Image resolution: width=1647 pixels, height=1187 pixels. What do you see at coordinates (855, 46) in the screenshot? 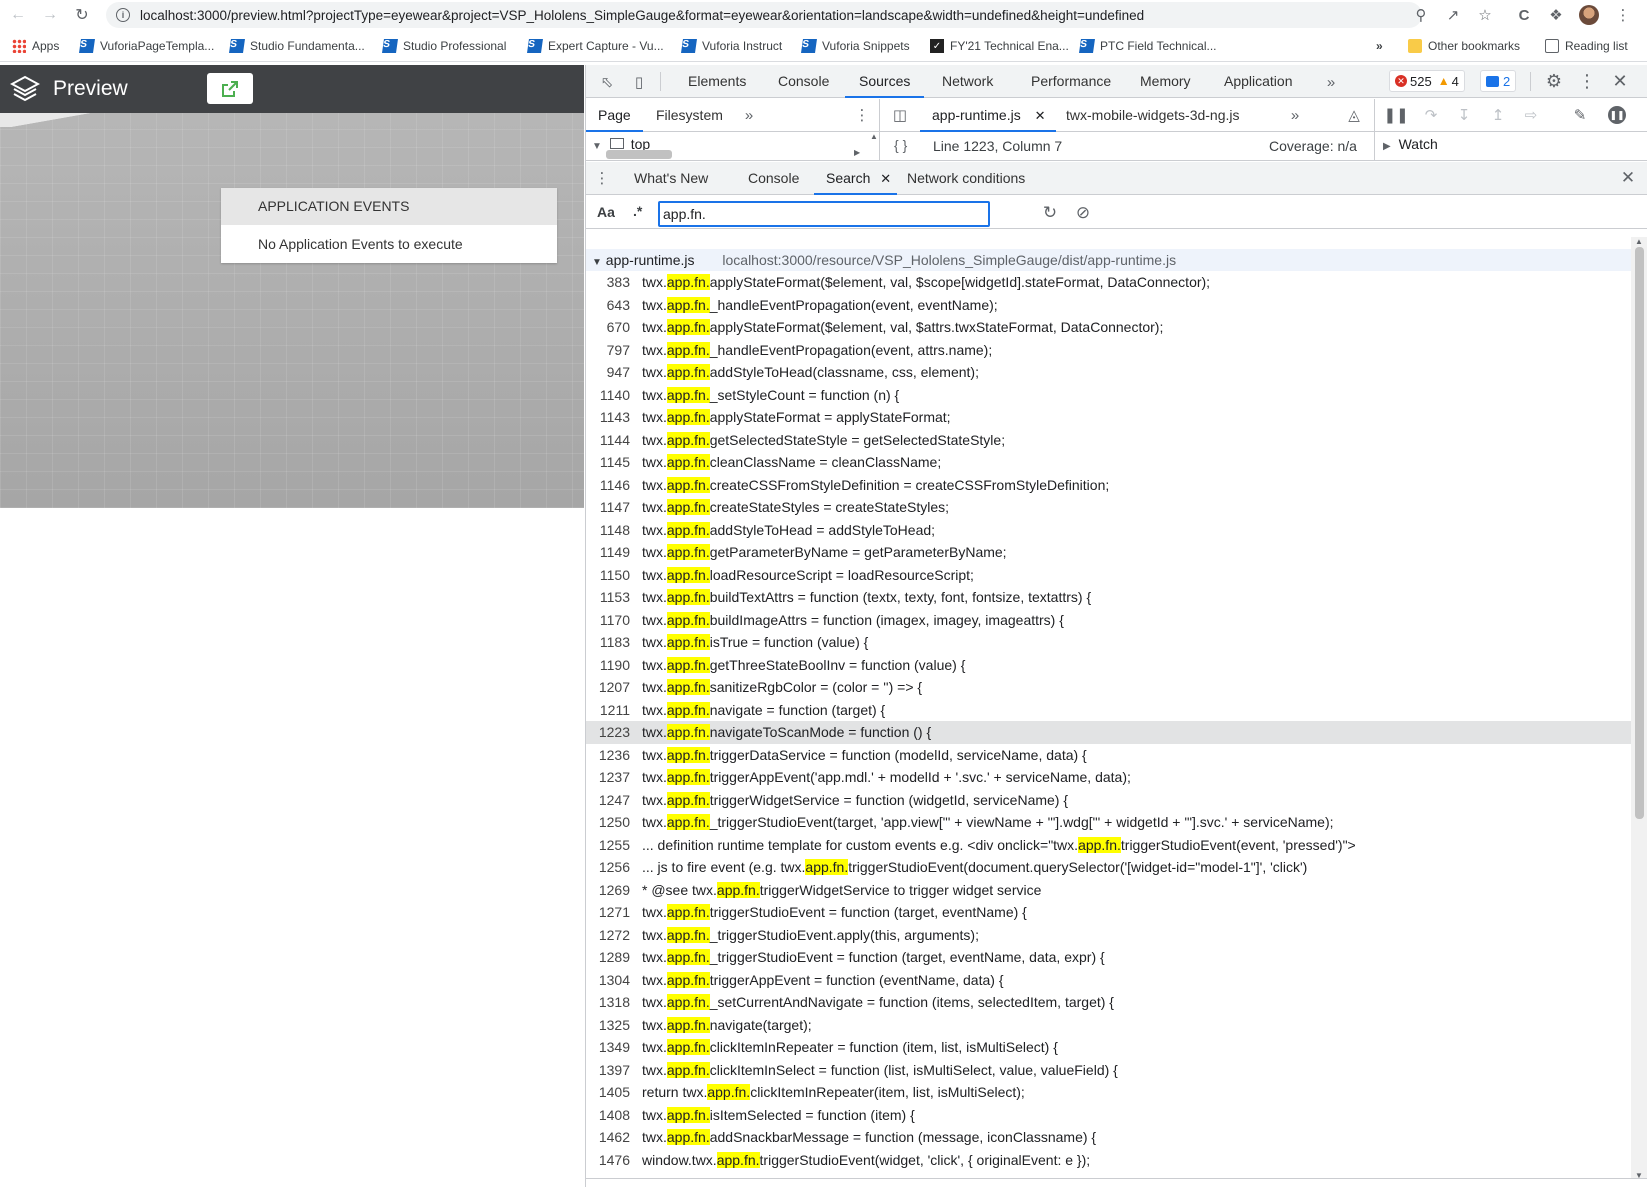
I see `bookmark-vuforia-snippets: S Vuforia Snippets` at bounding box center [855, 46].